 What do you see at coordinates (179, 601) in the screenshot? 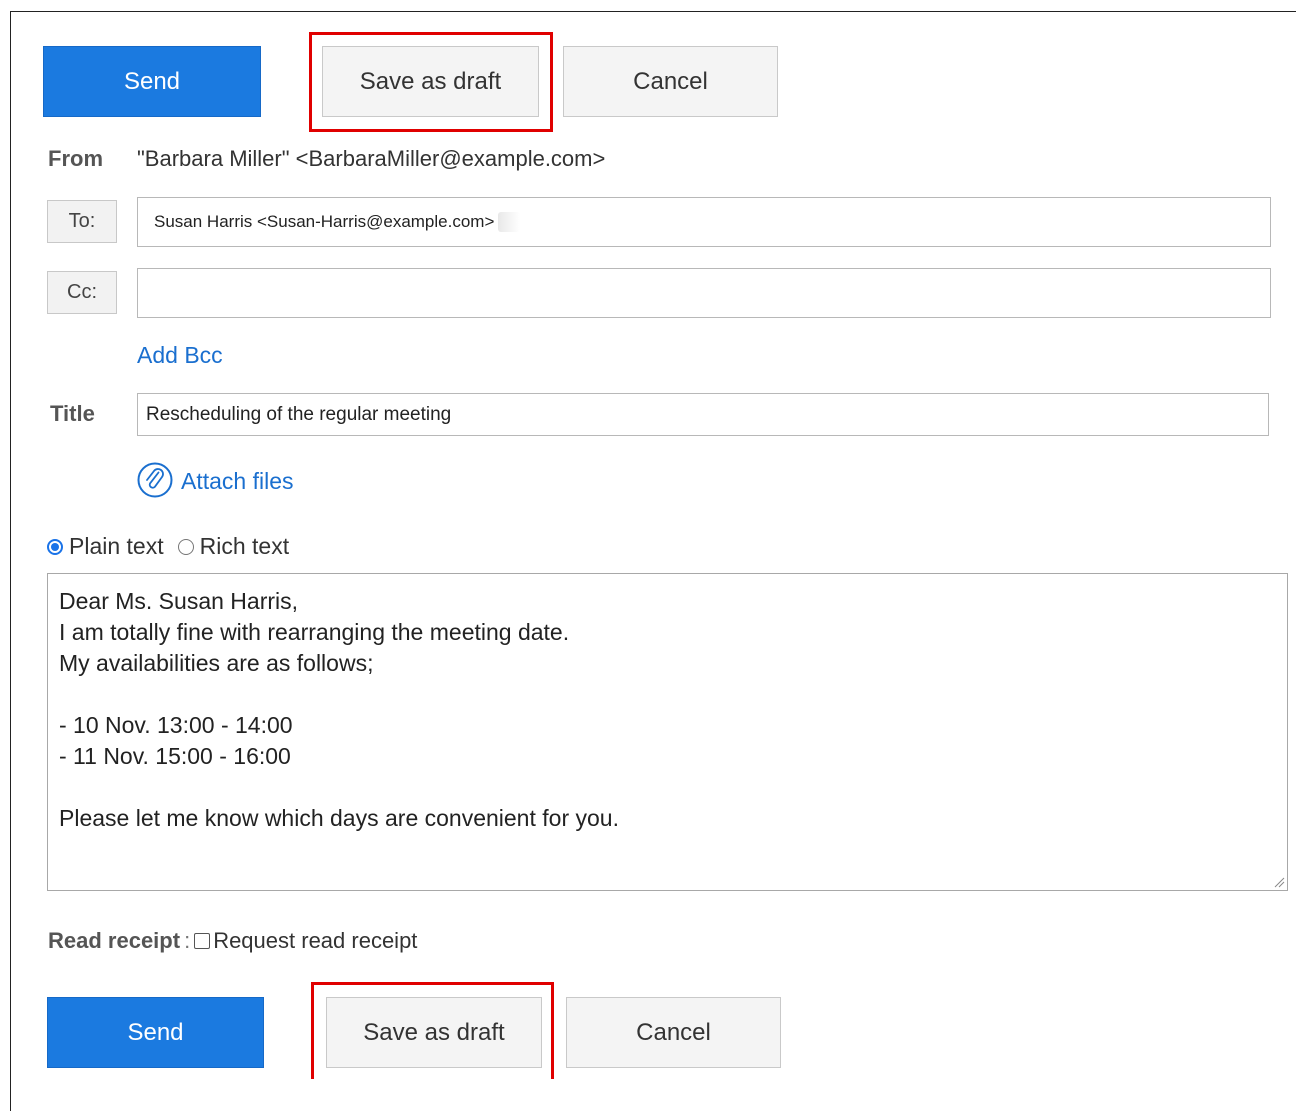
I see `body-line: Dear Ms. Susan Harris,` at bounding box center [179, 601].